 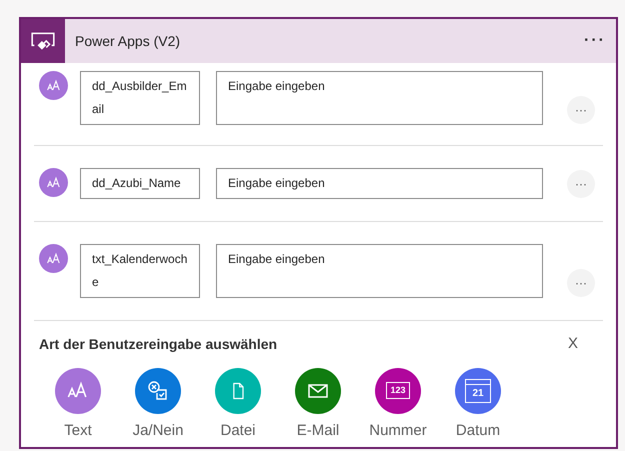 I want to click on more-options-button: ···, so click(x=595, y=41).